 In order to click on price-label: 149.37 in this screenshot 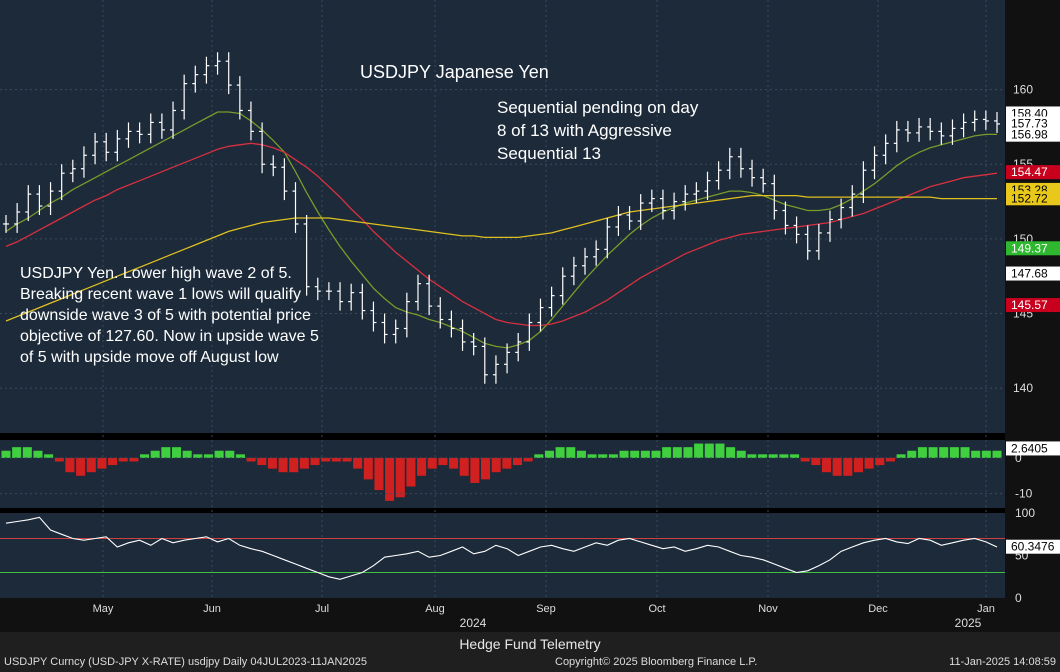, I will do `click(1033, 248)`.